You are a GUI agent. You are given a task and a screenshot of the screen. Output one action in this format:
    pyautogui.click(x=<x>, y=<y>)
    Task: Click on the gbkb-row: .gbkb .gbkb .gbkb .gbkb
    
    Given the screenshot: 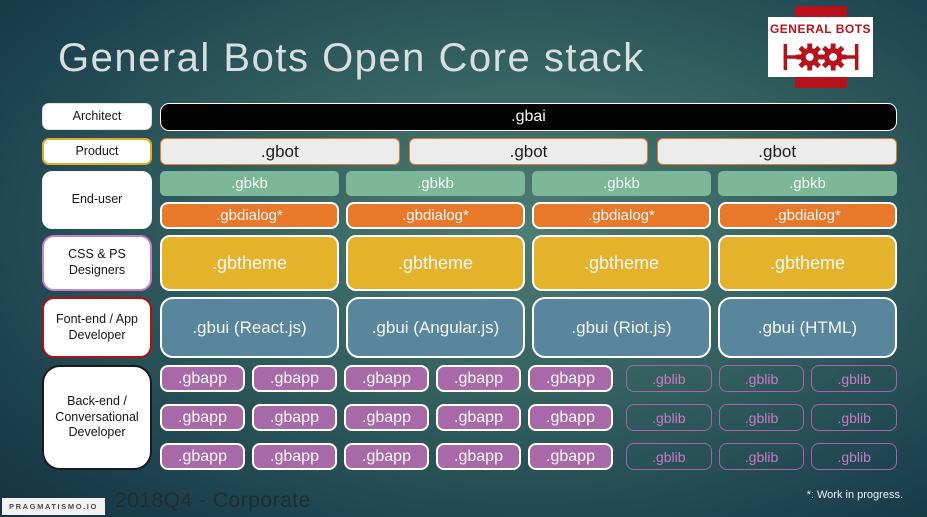 What is the action you would take?
    pyautogui.click(x=528, y=183)
    